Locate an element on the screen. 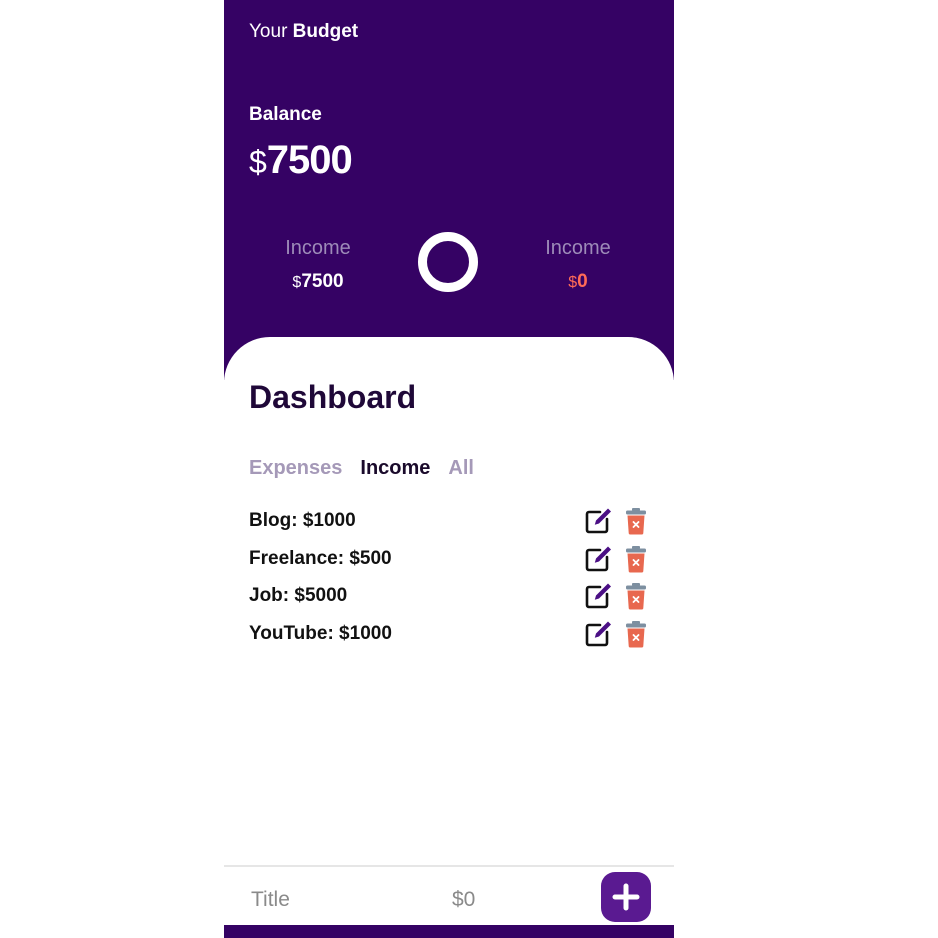 Image resolution: width=938 pixels, height=938 pixels. list-item: Job: $5000 is located at coordinates (449, 601).